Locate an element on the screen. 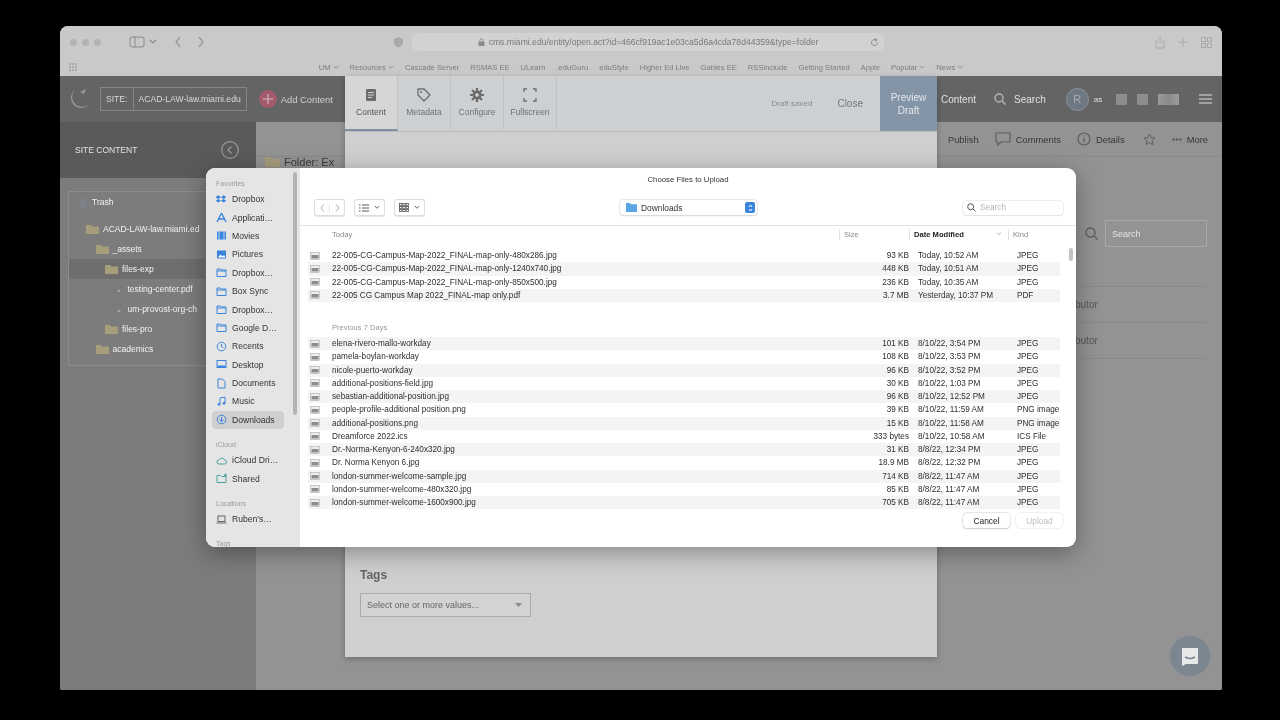  site-selector: SITE: ACAD-LAW-law.miami.edu is located at coordinates (173, 99).